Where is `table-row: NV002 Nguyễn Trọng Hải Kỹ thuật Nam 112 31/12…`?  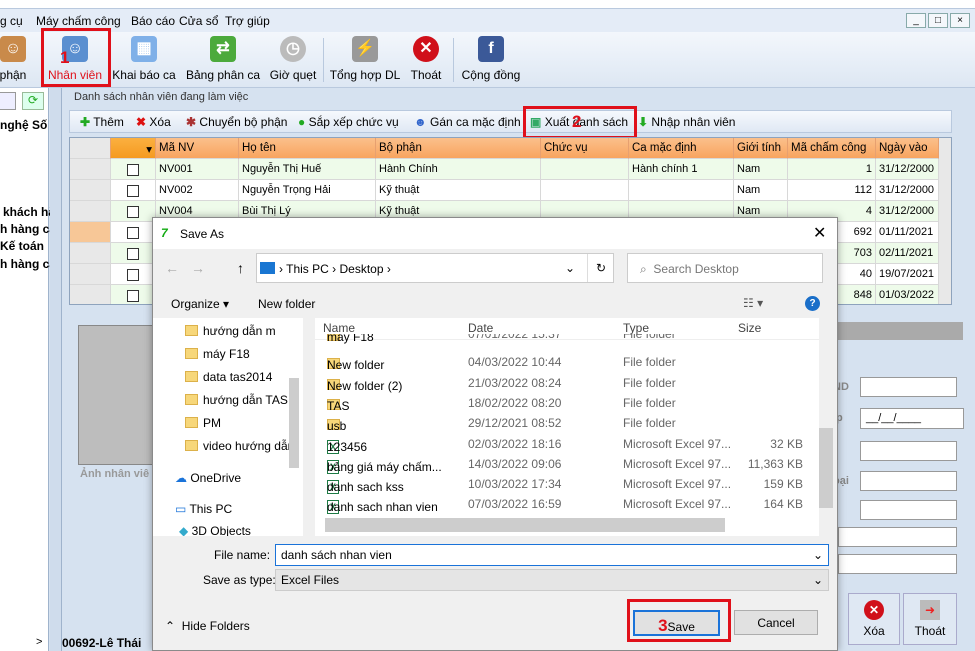 table-row: NV002 Nguyễn Trọng Hải Kỹ thuật Nam 112 31/12… is located at coordinates (504, 190).